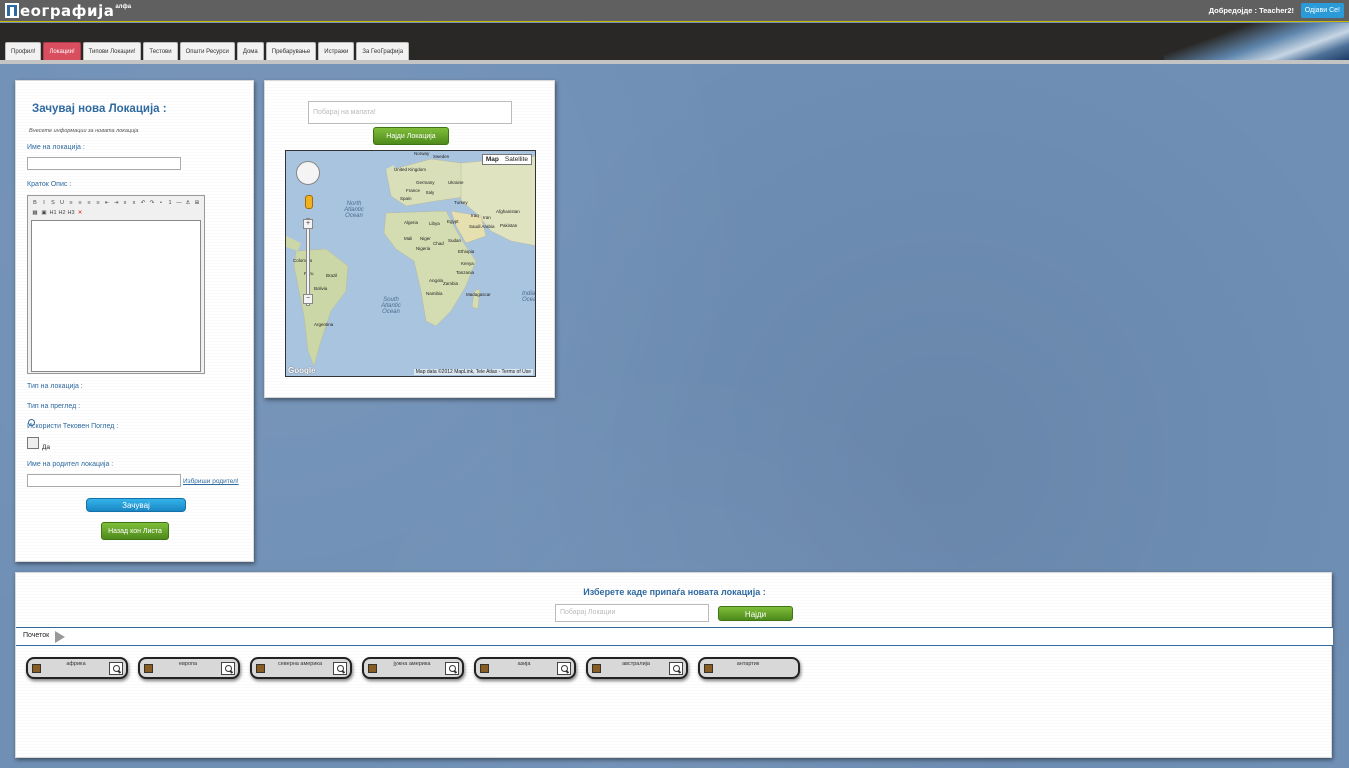 The height and width of the screenshot is (768, 1349). Describe the element at coordinates (309, 202) in the screenshot. I see `street-view-pegman-icon` at that location.